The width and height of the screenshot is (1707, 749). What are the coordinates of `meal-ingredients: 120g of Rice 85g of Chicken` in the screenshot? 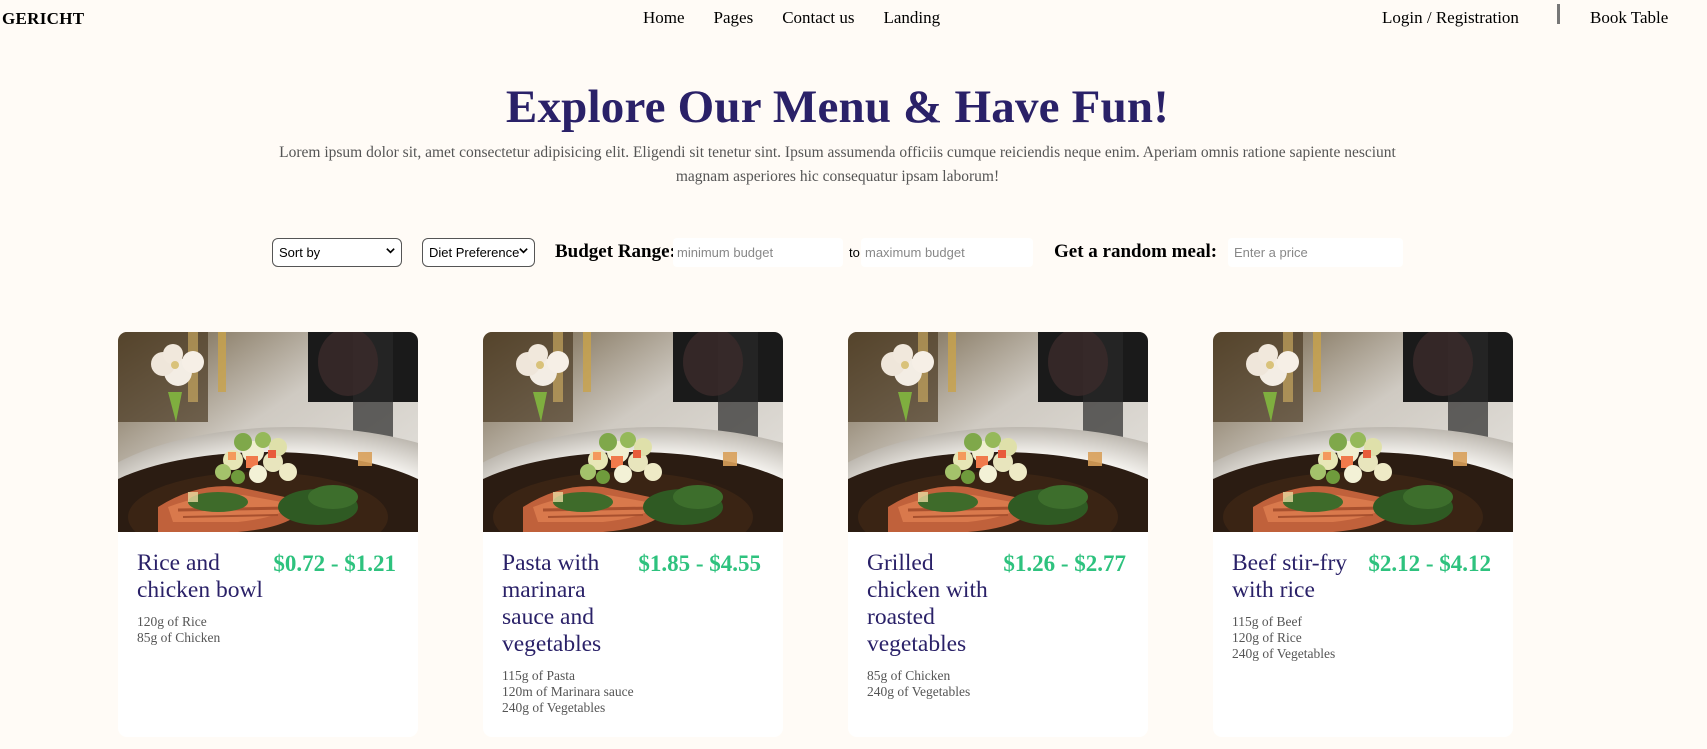 It's located at (178, 630).